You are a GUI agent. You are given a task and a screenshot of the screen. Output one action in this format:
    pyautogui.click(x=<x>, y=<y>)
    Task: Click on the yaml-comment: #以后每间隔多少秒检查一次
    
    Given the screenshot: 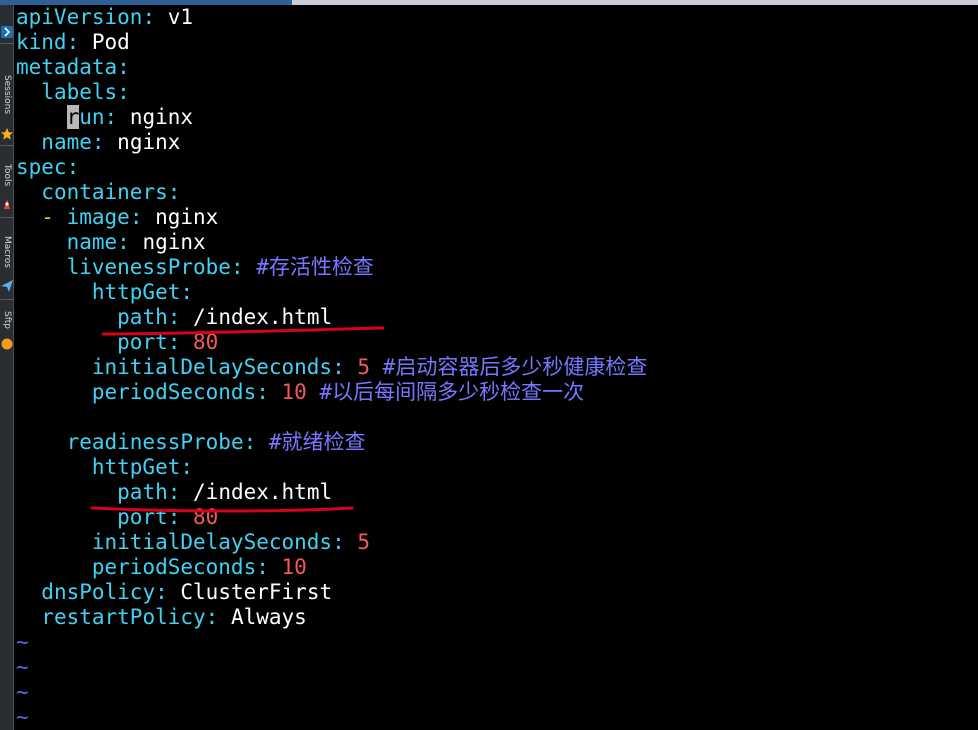 What is the action you would take?
    pyautogui.click(x=445, y=392)
    